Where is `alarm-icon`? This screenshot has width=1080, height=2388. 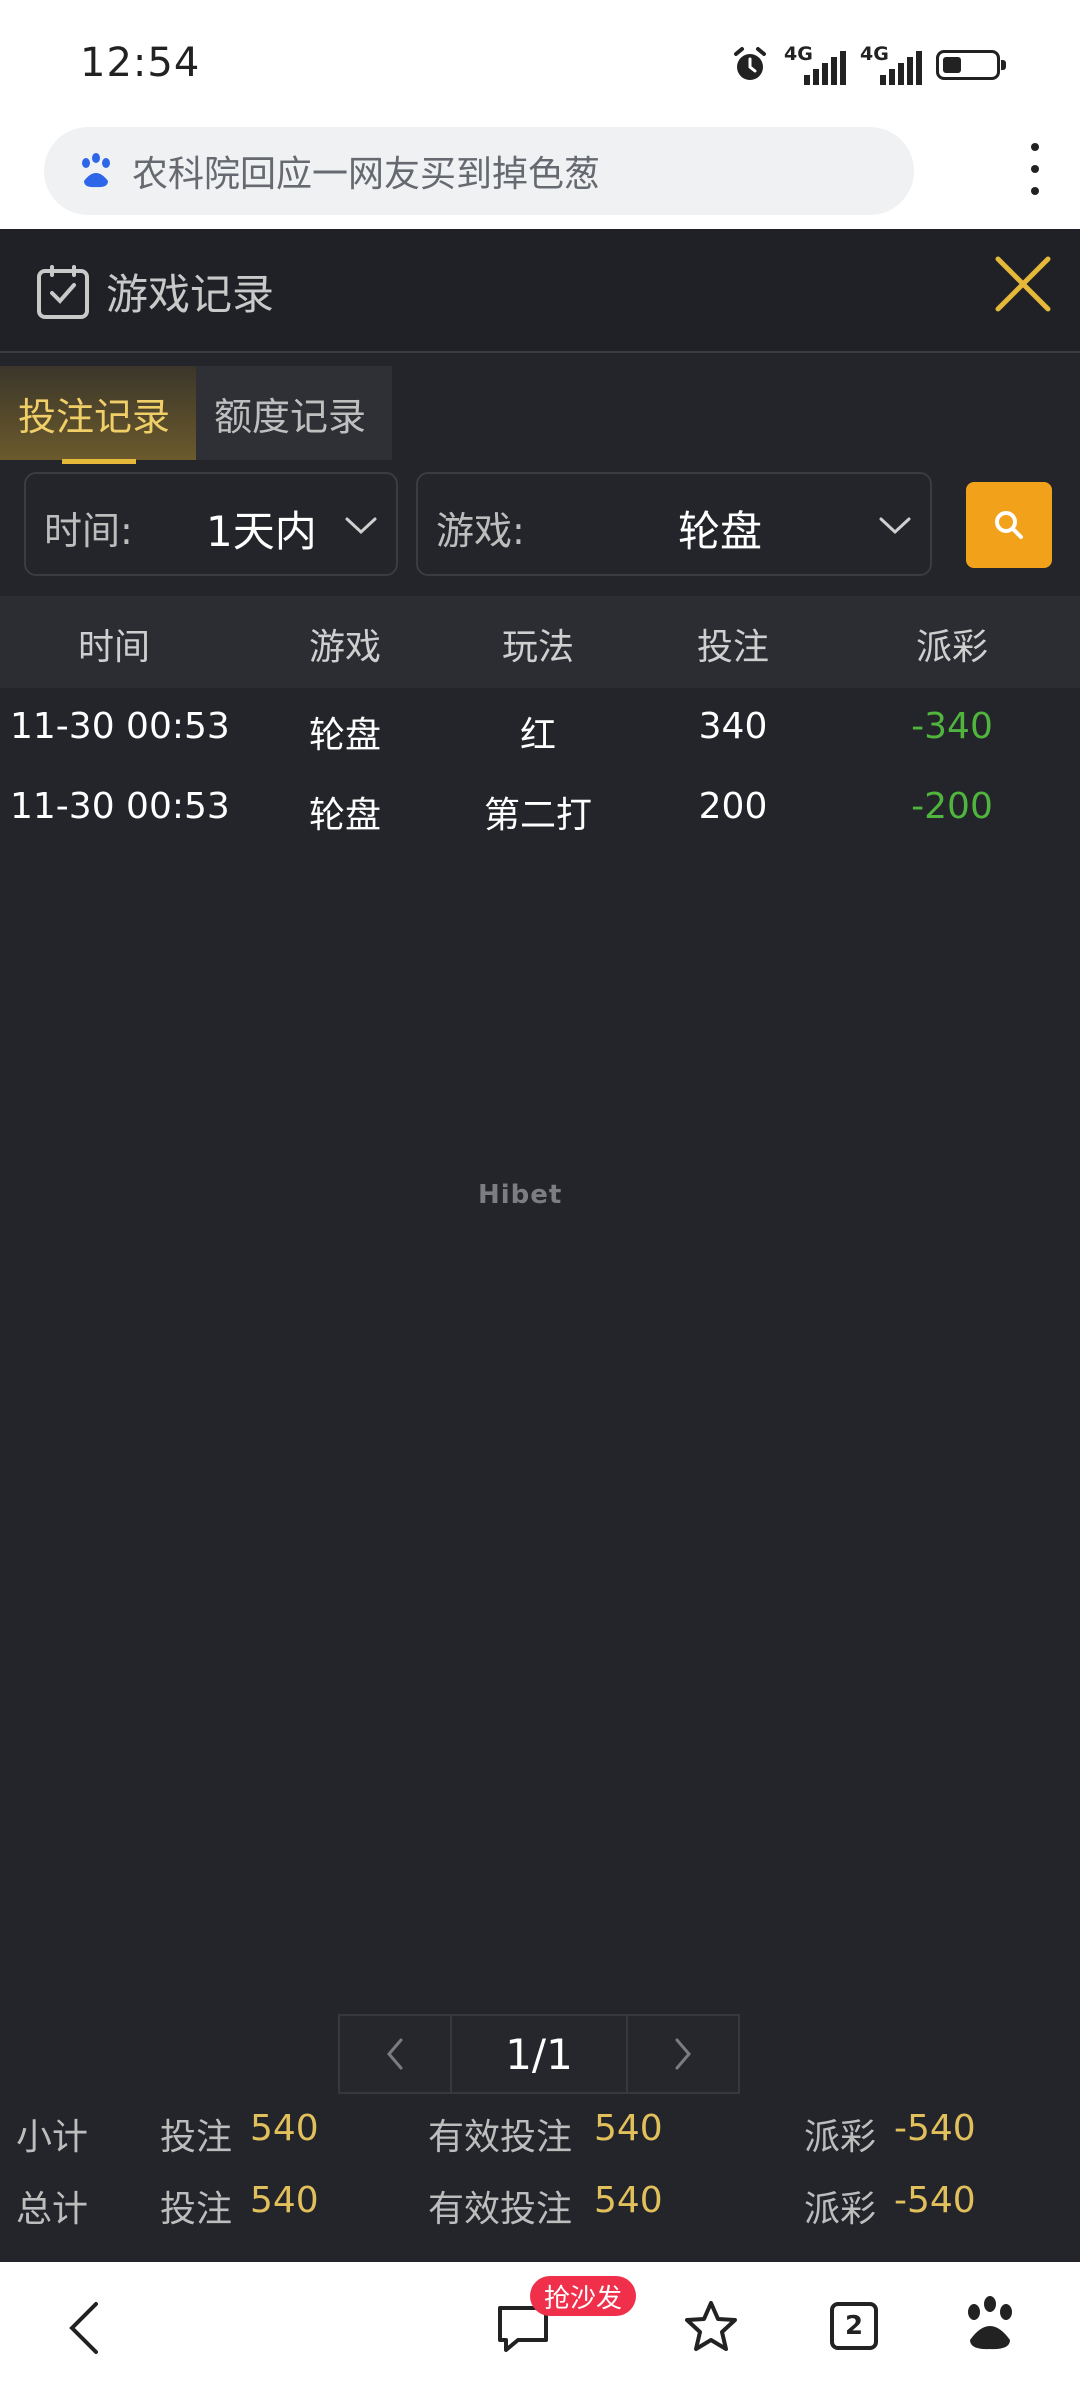 alarm-icon is located at coordinates (750, 63).